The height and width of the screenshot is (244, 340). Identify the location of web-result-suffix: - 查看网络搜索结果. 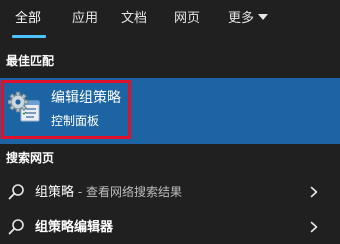
(128, 192).